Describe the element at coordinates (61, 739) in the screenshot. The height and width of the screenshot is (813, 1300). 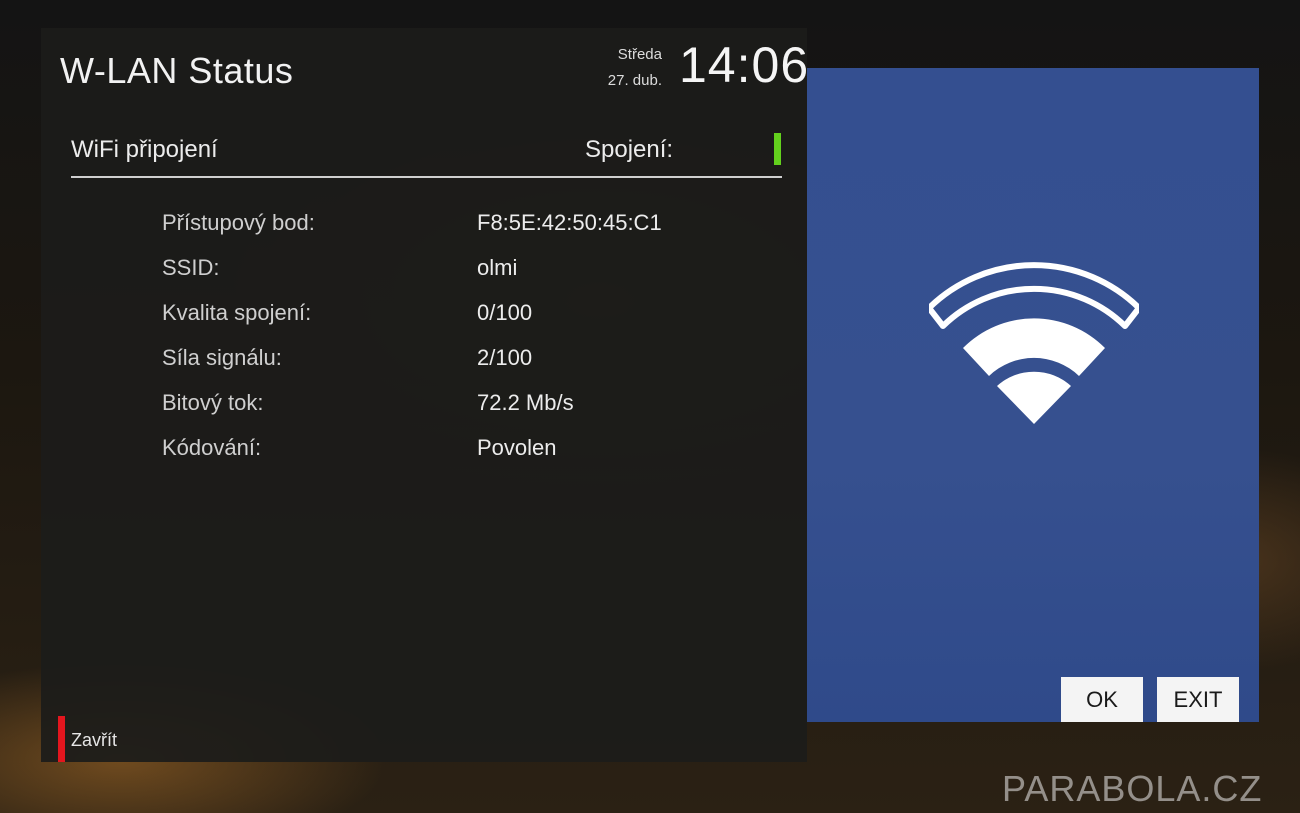
I see `red-key-indicator` at that location.